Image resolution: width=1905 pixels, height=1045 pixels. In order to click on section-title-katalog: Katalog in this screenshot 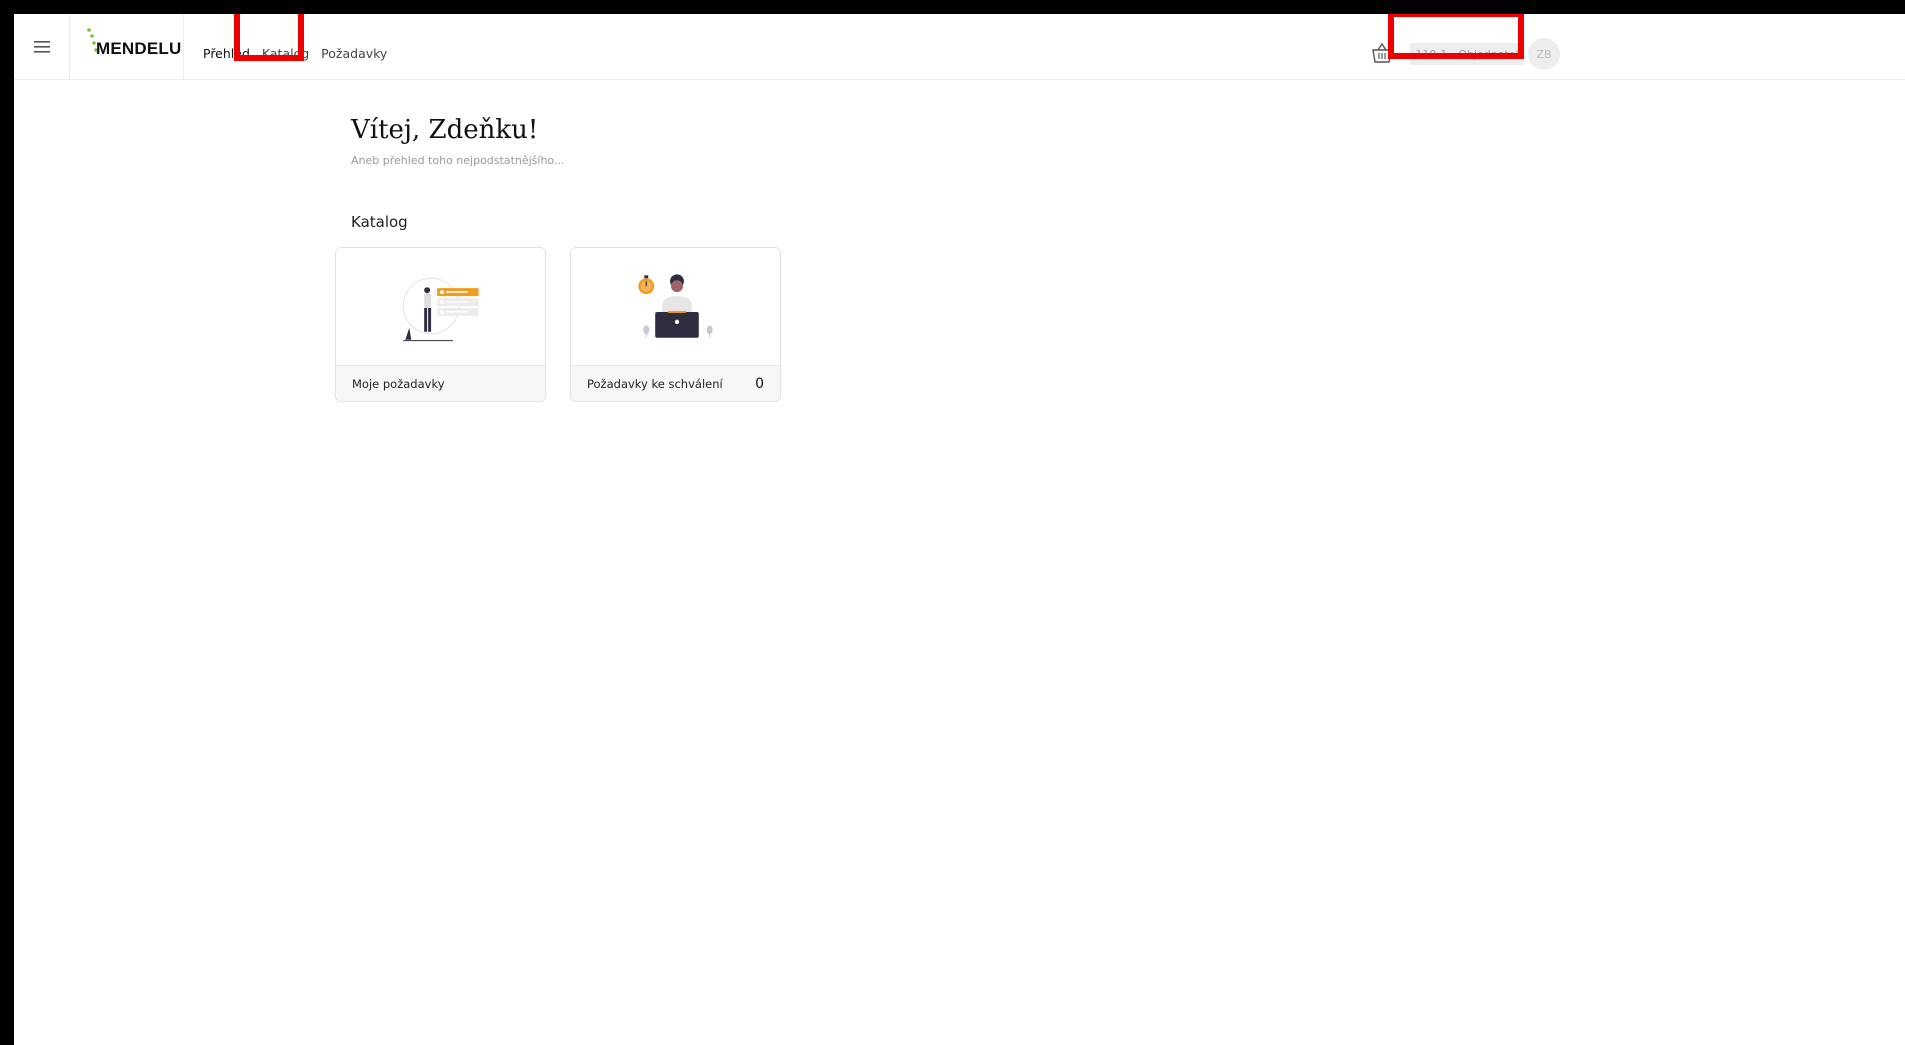, I will do `click(379, 222)`.